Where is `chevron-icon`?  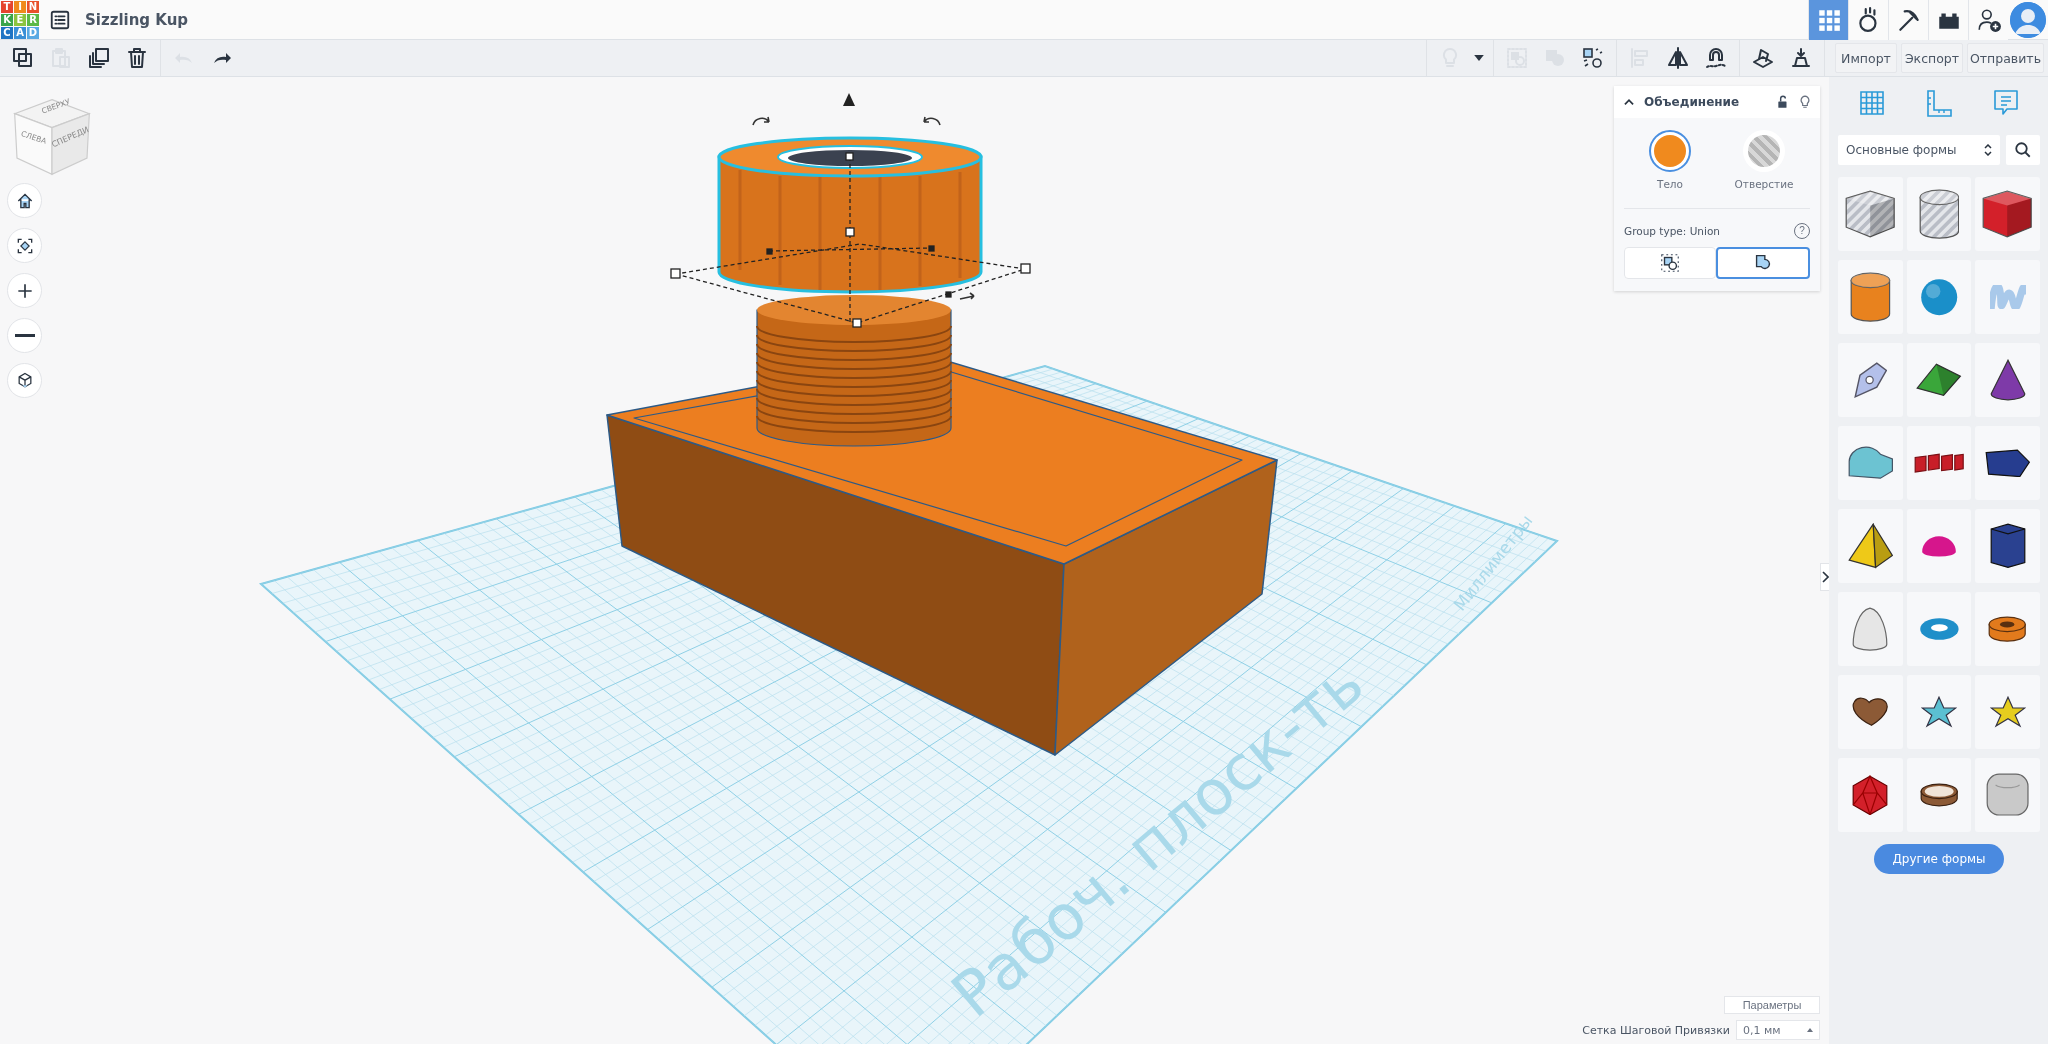 chevron-icon is located at coordinates (1825, 577).